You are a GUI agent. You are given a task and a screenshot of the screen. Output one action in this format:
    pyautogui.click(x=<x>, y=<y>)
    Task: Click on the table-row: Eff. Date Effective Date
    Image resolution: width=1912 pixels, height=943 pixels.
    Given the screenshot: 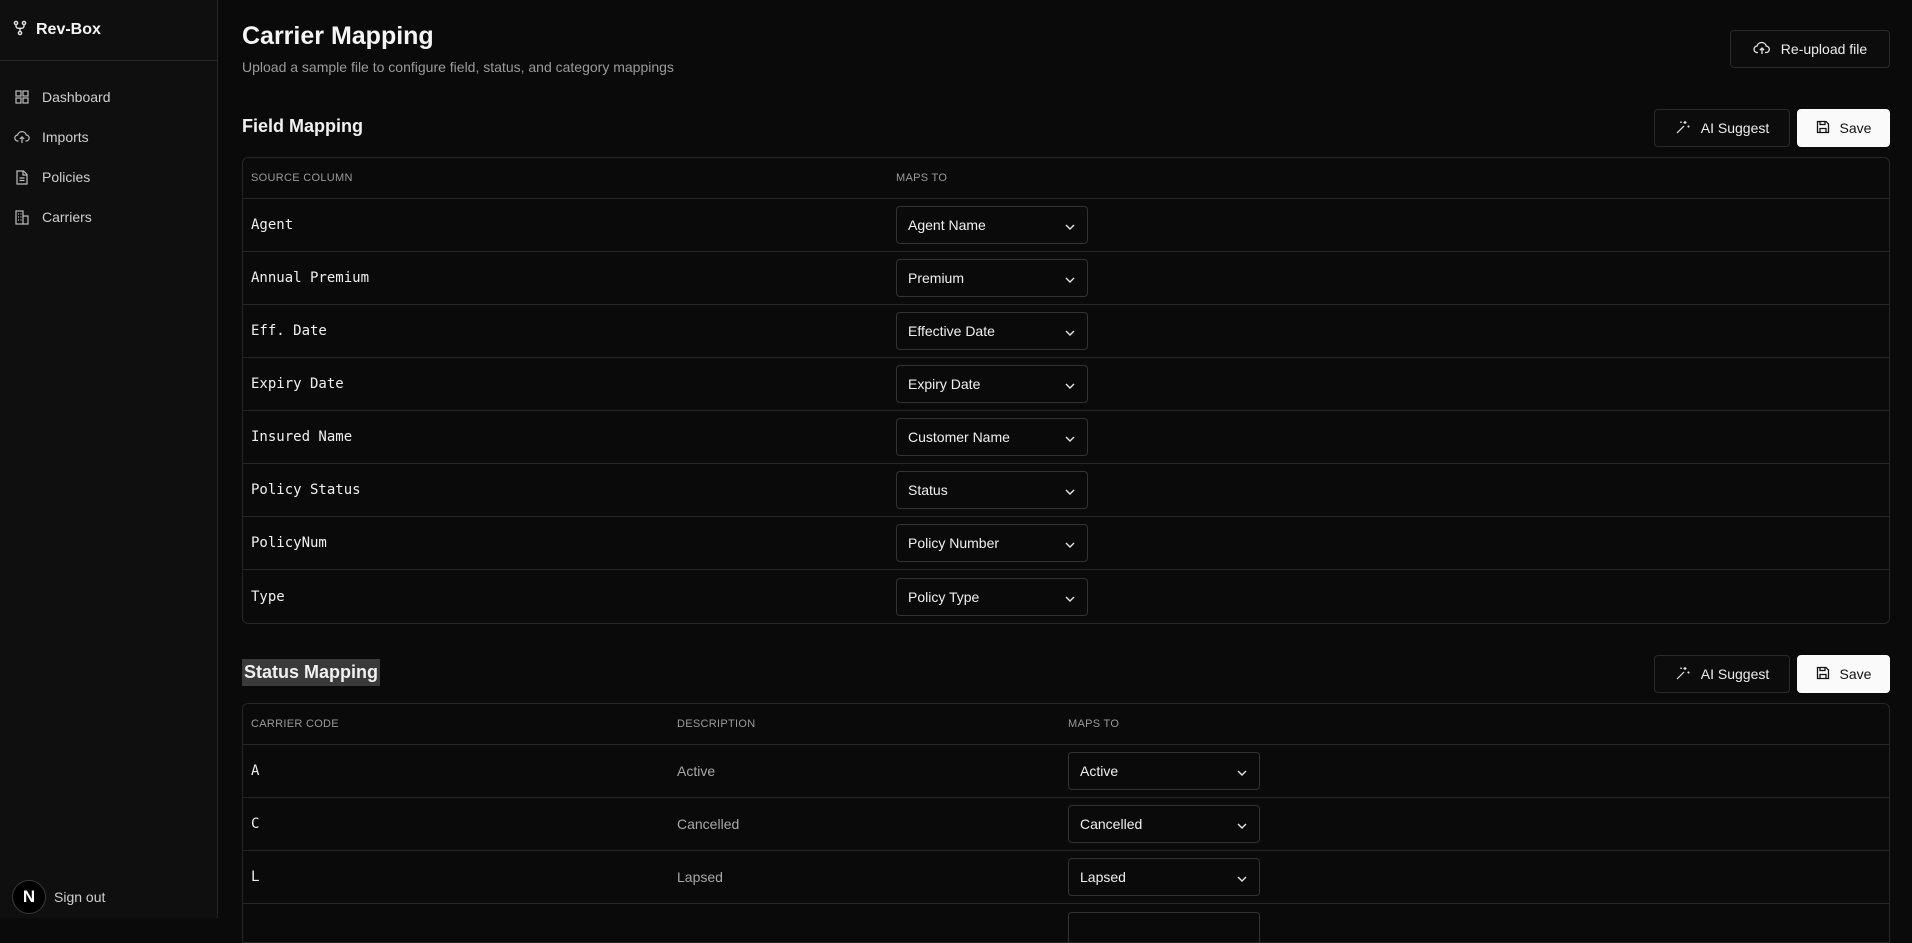 What is the action you would take?
    pyautogui.click(x=1066, y=331)
    